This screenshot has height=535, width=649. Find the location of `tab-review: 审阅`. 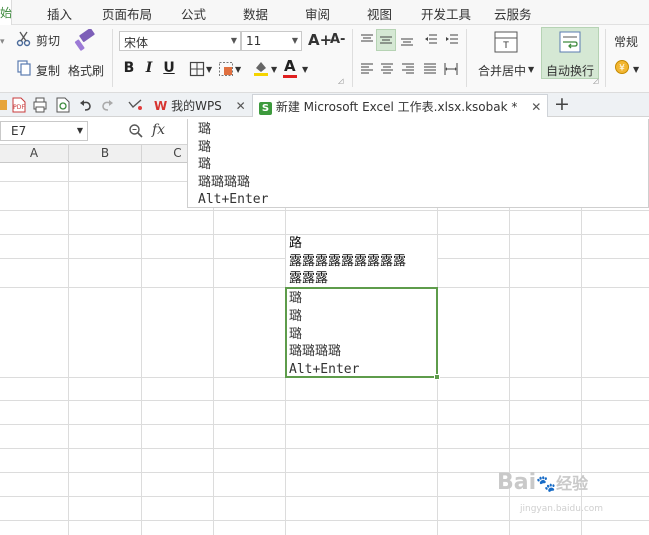

tab-review: 审阅 is located at coordinates (317, 13).